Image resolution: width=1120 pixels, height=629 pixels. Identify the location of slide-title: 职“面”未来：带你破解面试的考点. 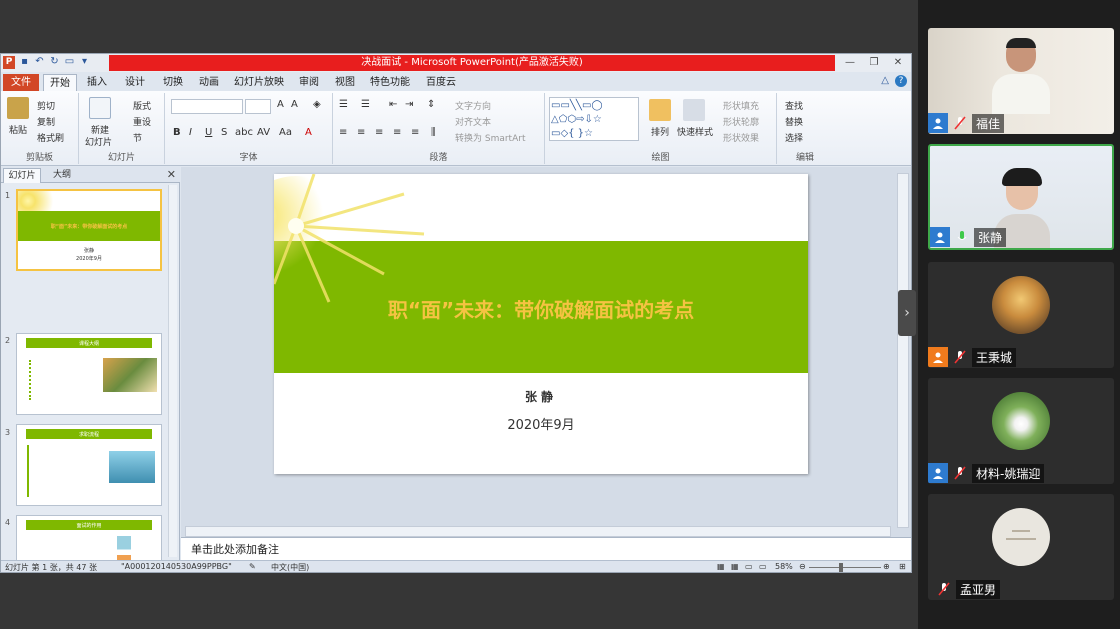
(541, 308).